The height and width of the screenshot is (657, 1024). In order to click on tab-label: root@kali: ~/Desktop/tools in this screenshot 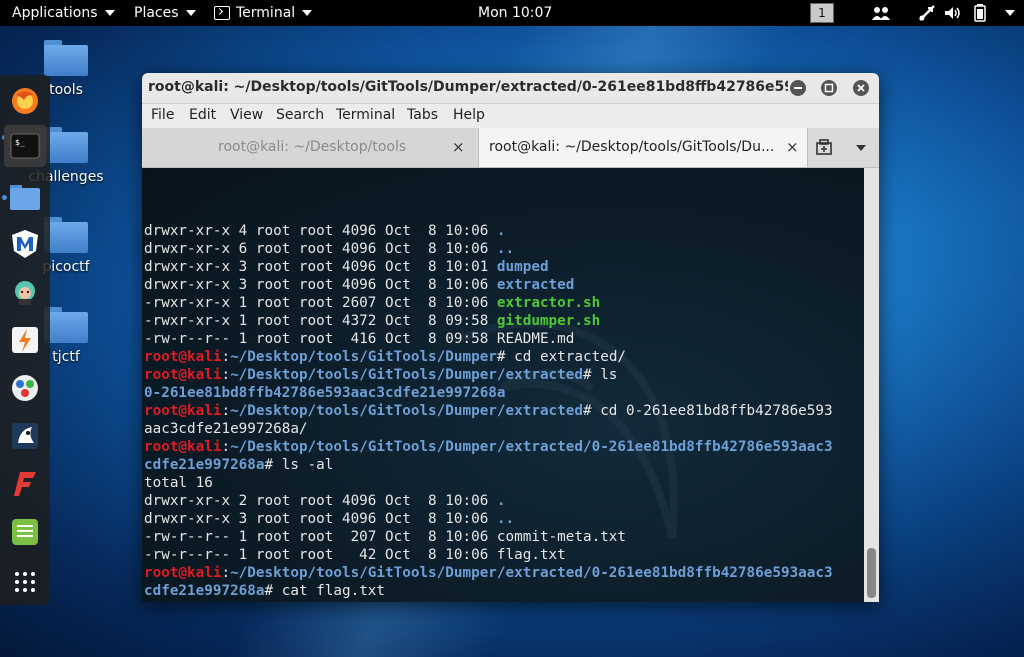, I will do `click(312, 147)`.